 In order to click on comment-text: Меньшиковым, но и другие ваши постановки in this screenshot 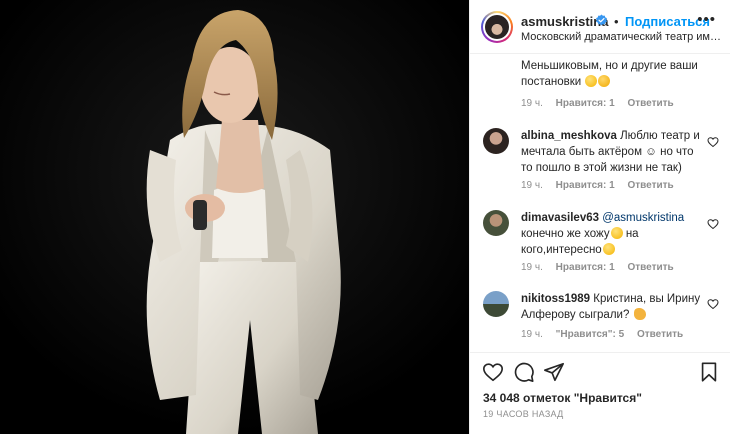, I will do `click(609, 74)`.